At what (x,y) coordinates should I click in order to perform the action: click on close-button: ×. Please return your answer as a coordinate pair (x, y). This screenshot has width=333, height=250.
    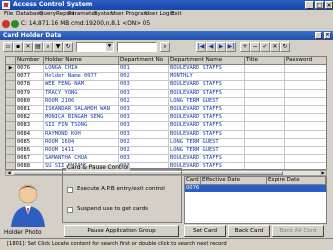
    Looking at the image, I should click on (329, 5).